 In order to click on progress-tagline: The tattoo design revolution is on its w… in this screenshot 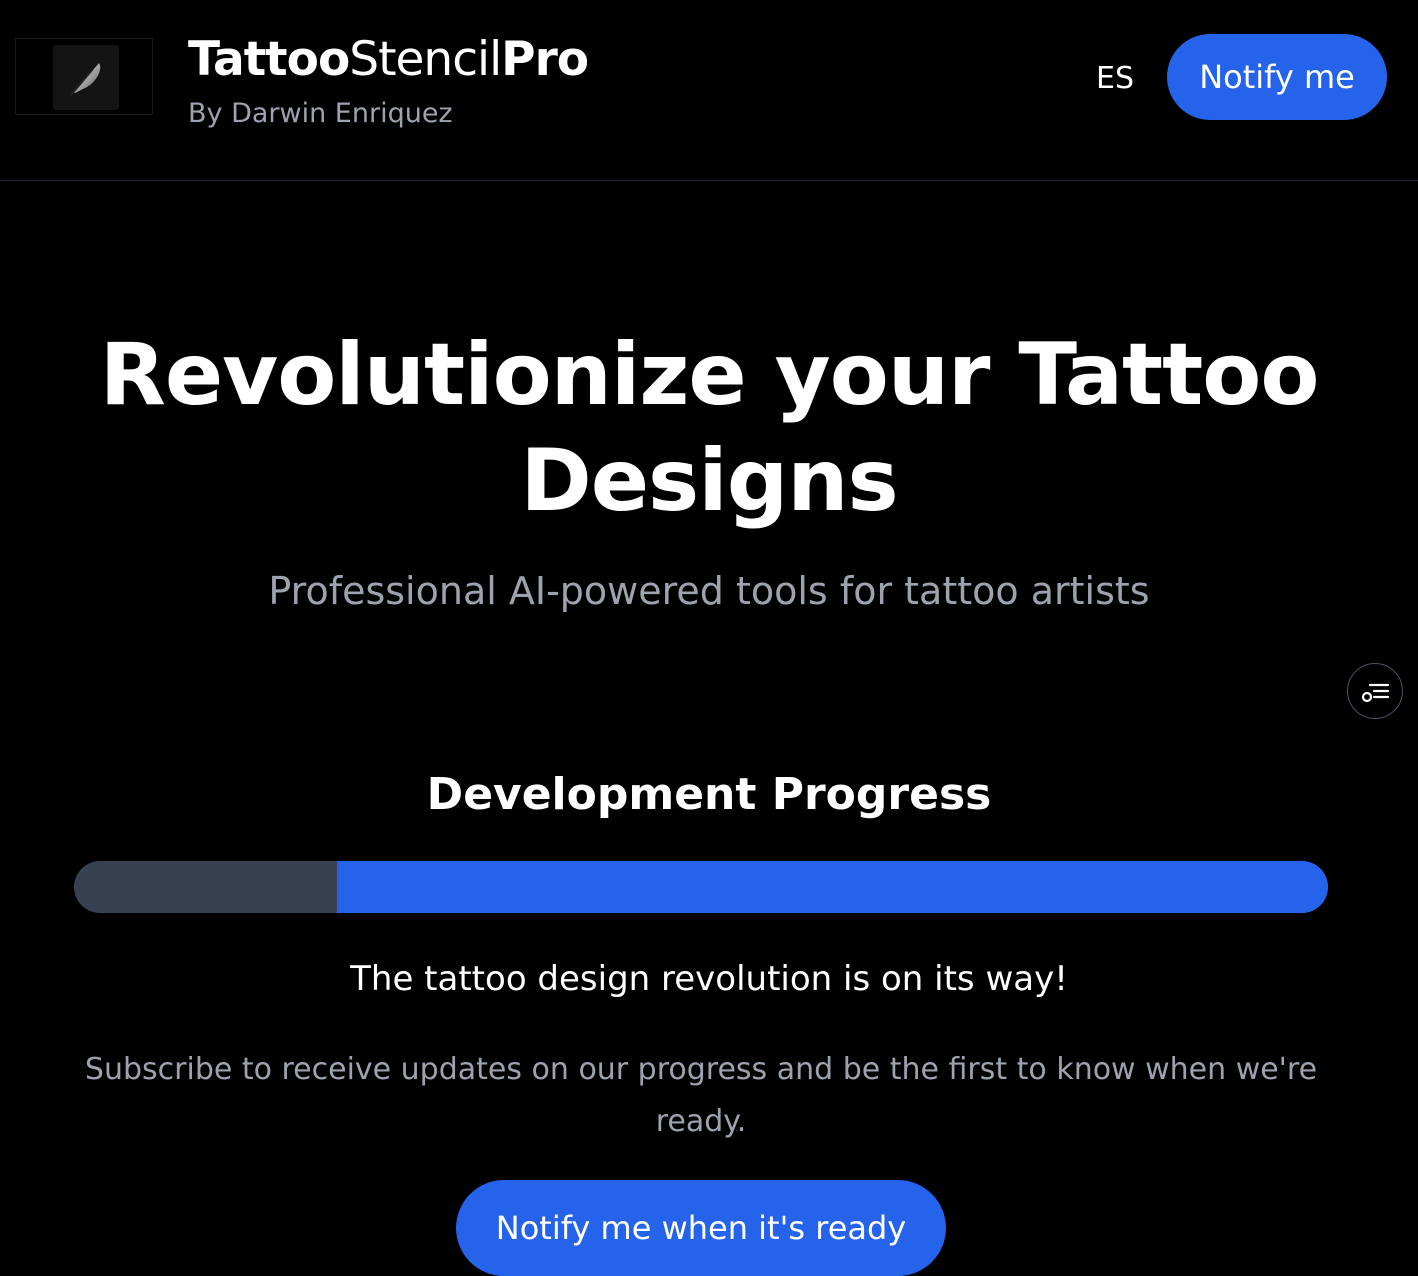, I will do `click(709, 979)`.